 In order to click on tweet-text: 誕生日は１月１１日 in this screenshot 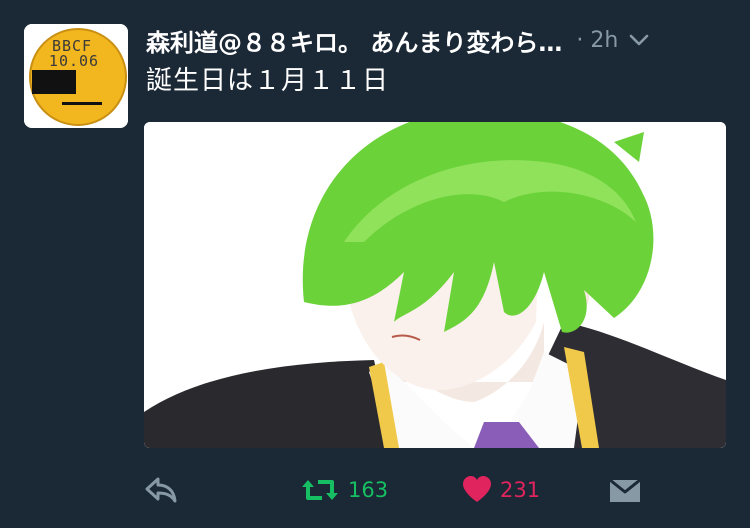, I will do `click(268, 81)`.